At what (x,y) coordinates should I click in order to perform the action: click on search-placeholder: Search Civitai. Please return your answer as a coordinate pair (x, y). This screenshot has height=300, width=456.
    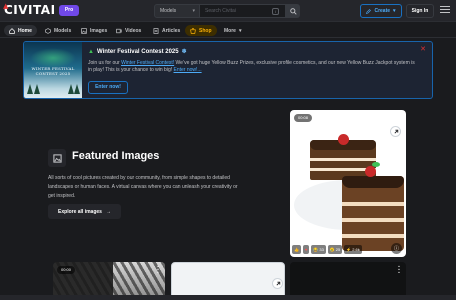
    Looking at the image, I should click on (220, 11).